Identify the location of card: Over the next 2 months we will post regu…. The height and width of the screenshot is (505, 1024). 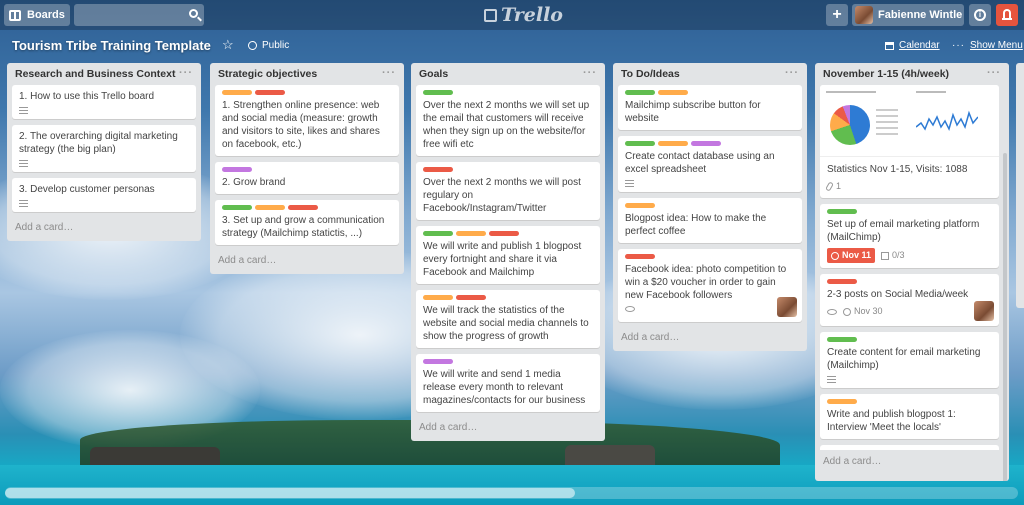
(508, 191).